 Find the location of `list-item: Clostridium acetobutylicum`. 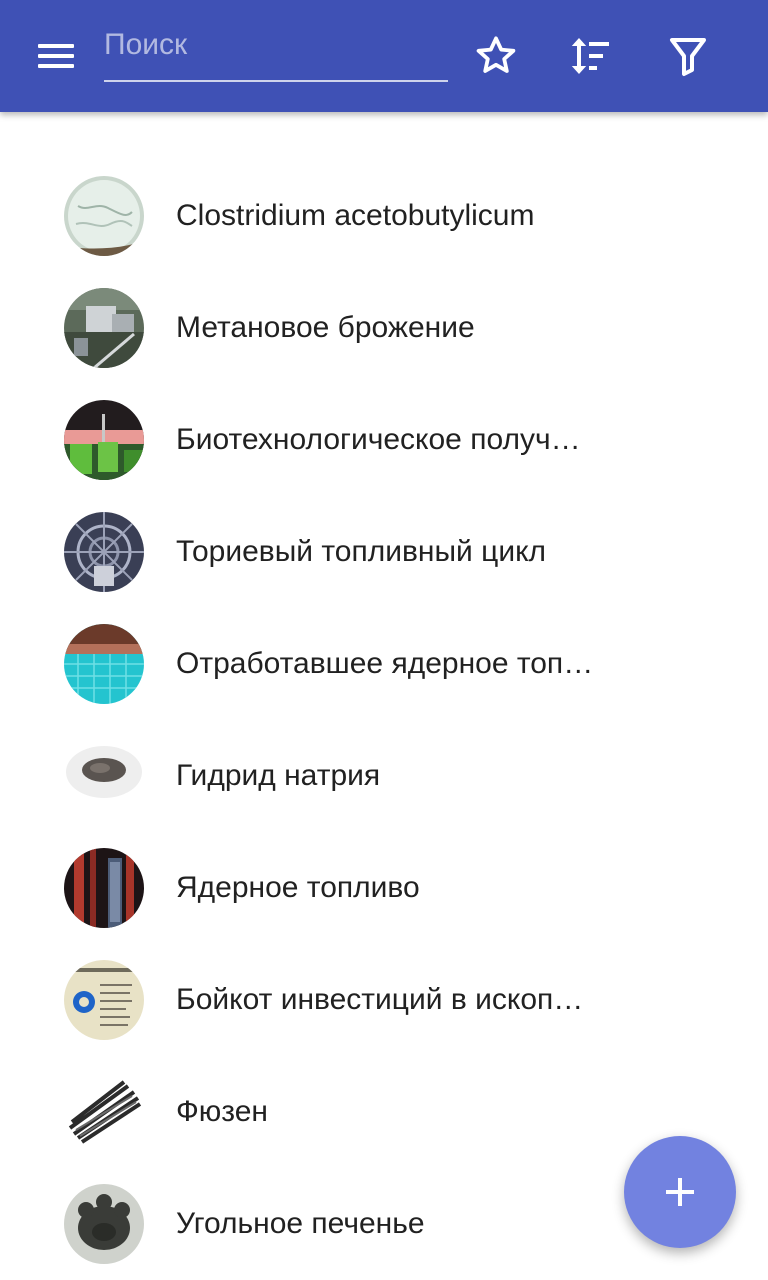

list-item: Clostridium acetobutylicum is located at coordinates (384, 216).